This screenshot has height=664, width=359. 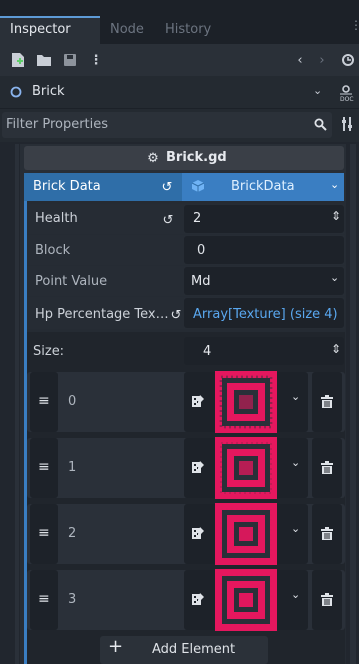 What do you see at coordinates (201, 281) in the screenshot?
I see `point-value: Md` at bounding box center [201, 281].